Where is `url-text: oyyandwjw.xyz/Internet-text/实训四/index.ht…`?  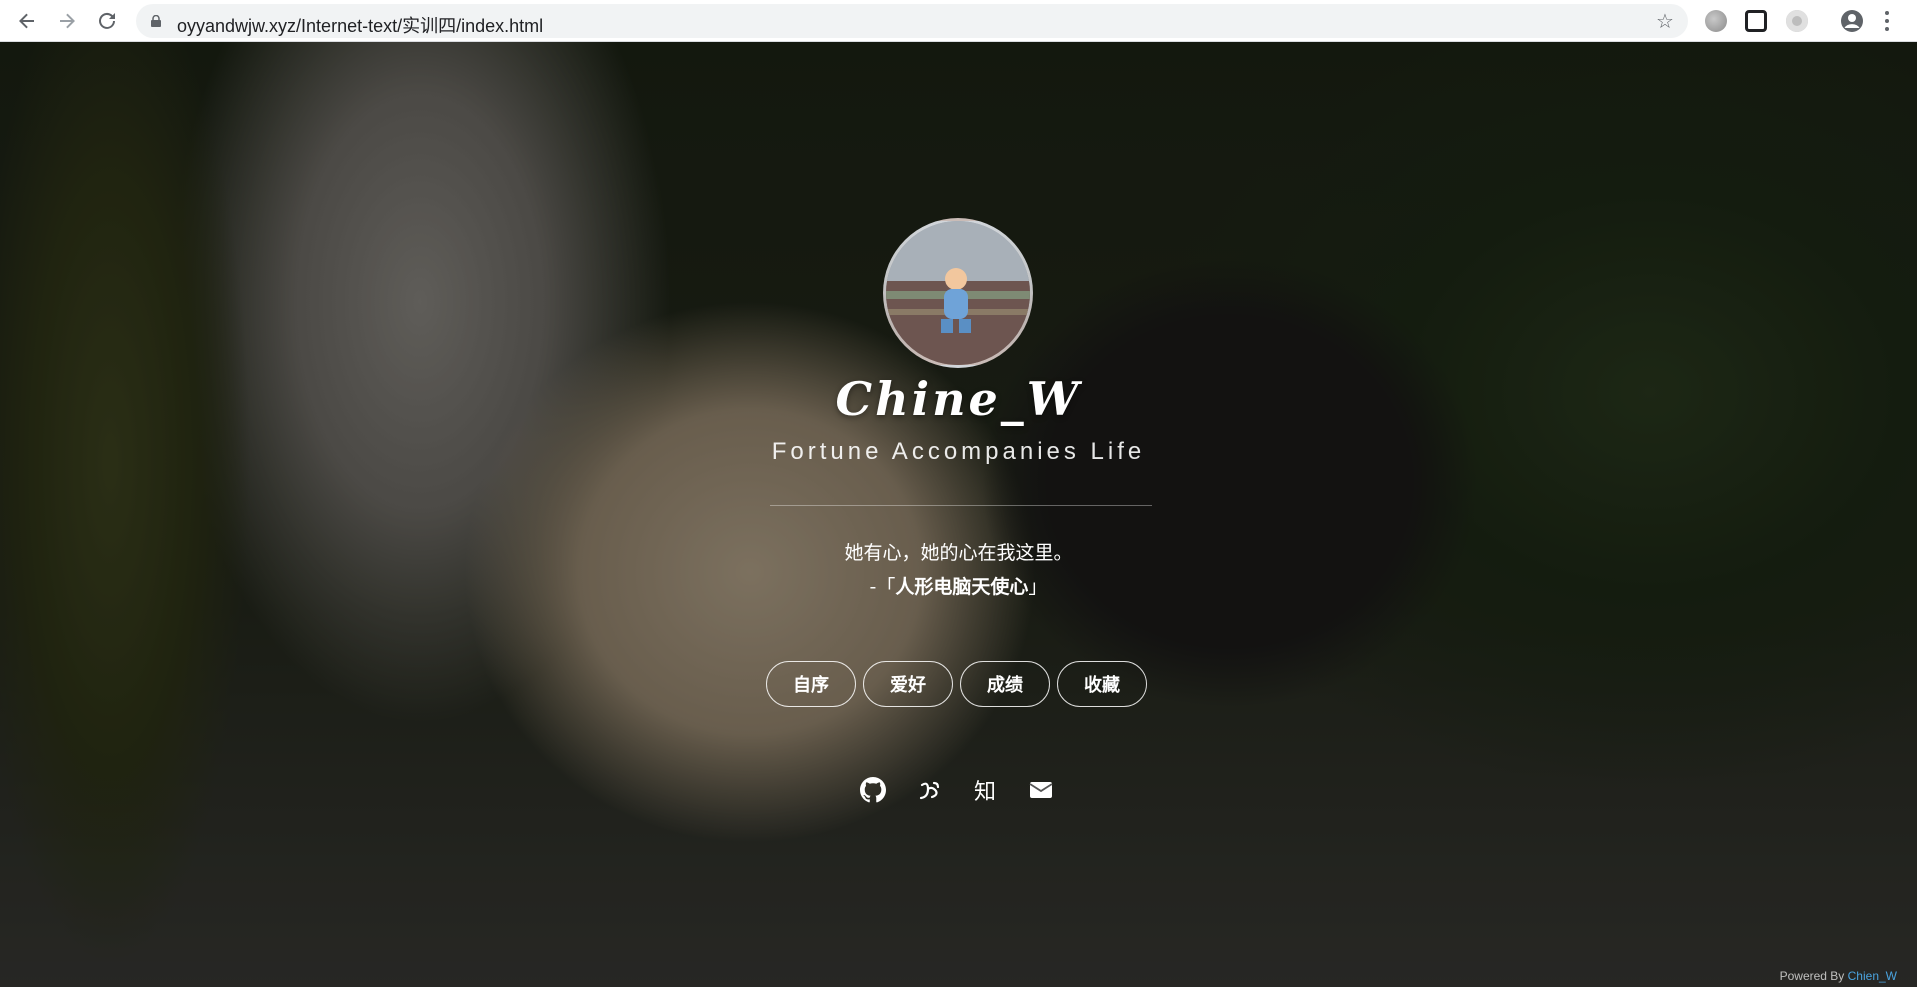 url-text: oyyandwjw.xyz/Internet-text/实训四/index.ht… is located at coordinates (360, 25).